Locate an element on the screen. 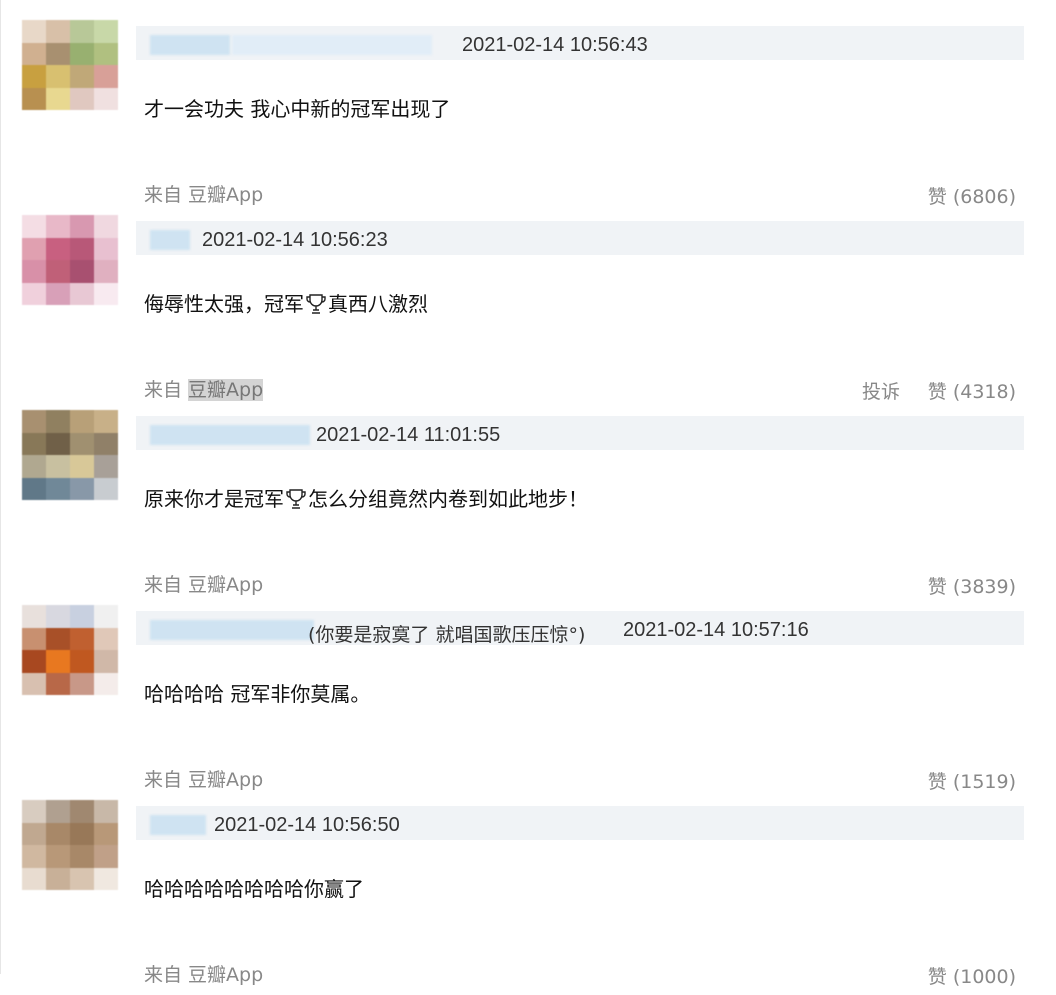 Image resolution: width=1056 pixels, height=995 pixels. comment-meta-bar: 2021-02-14 10:56:23 is located at coordinates (580, 238).